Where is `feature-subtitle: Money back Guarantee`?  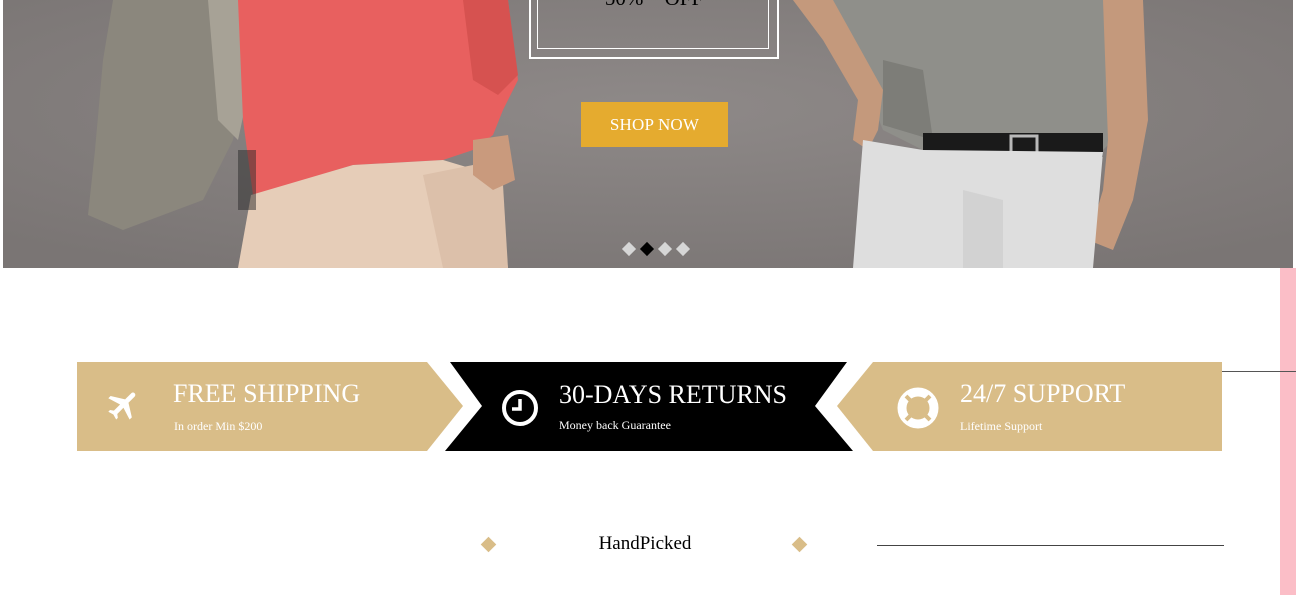 feature-subtitle: Money back Guarantee is located at coordinates (615, 425).